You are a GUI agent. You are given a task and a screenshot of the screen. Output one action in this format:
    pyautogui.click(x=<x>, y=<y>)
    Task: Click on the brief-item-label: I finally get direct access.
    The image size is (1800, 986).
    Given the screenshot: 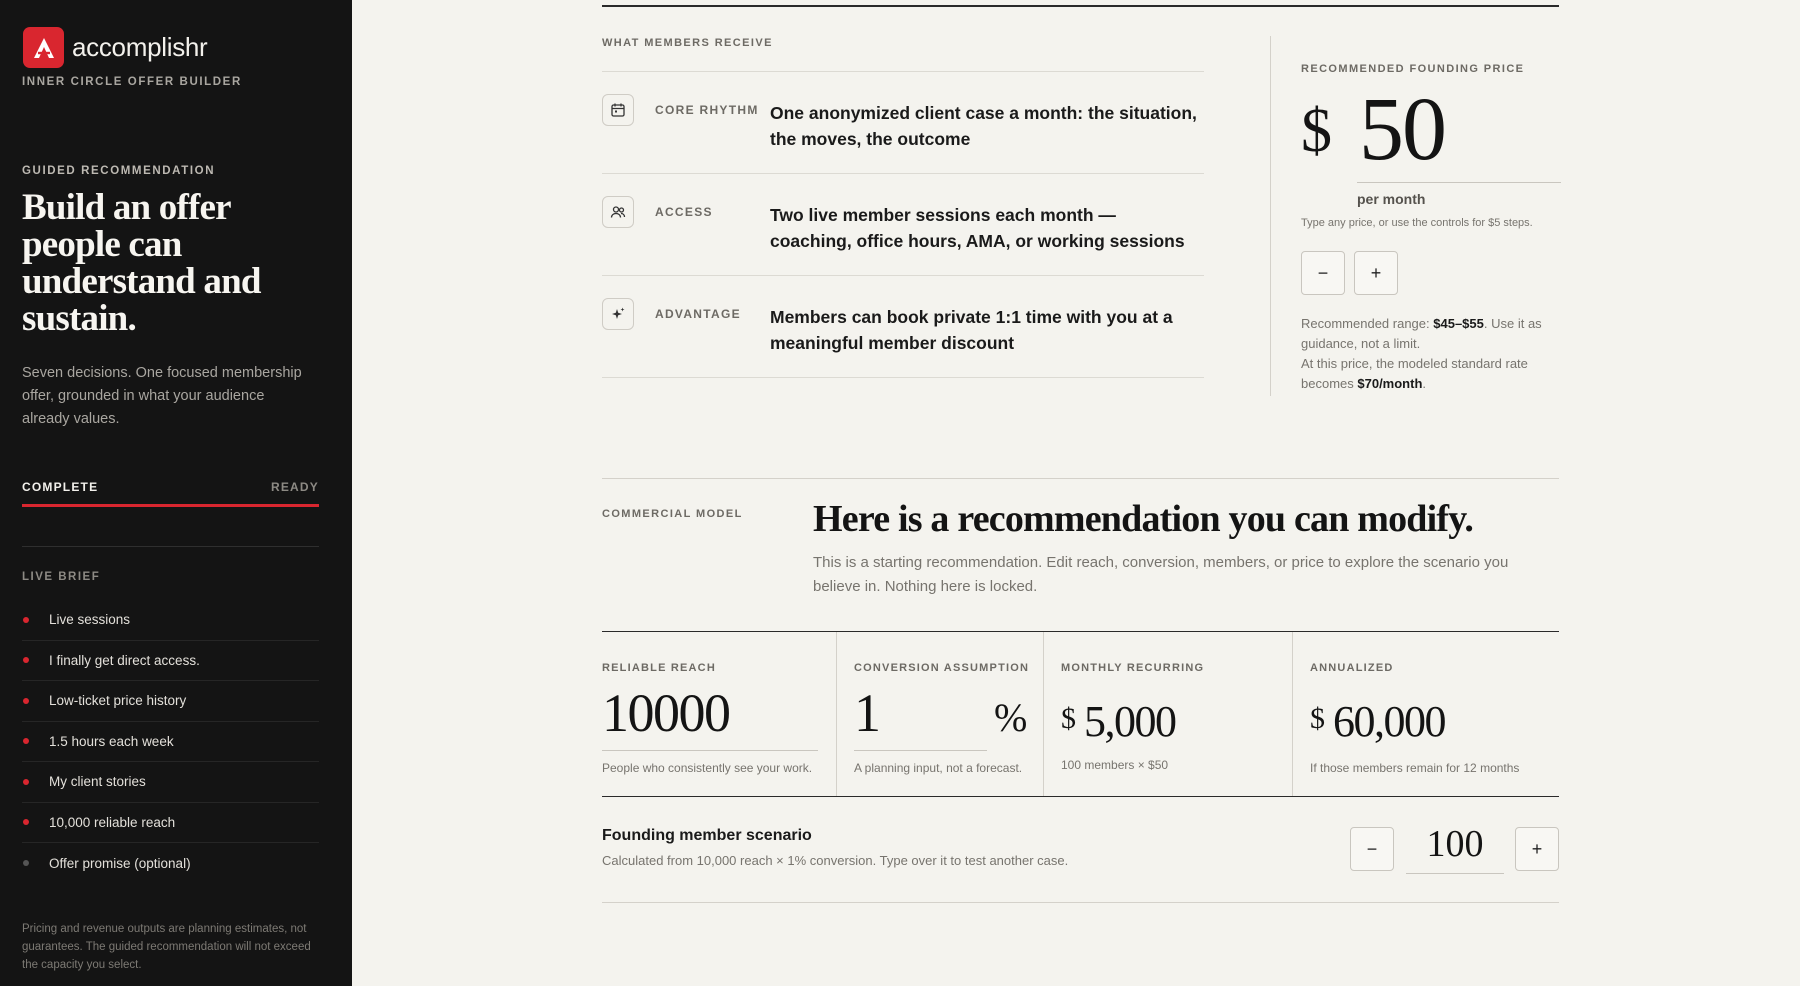 What is the action you would take?
    pyautogui.click(x=124, y=660)
    